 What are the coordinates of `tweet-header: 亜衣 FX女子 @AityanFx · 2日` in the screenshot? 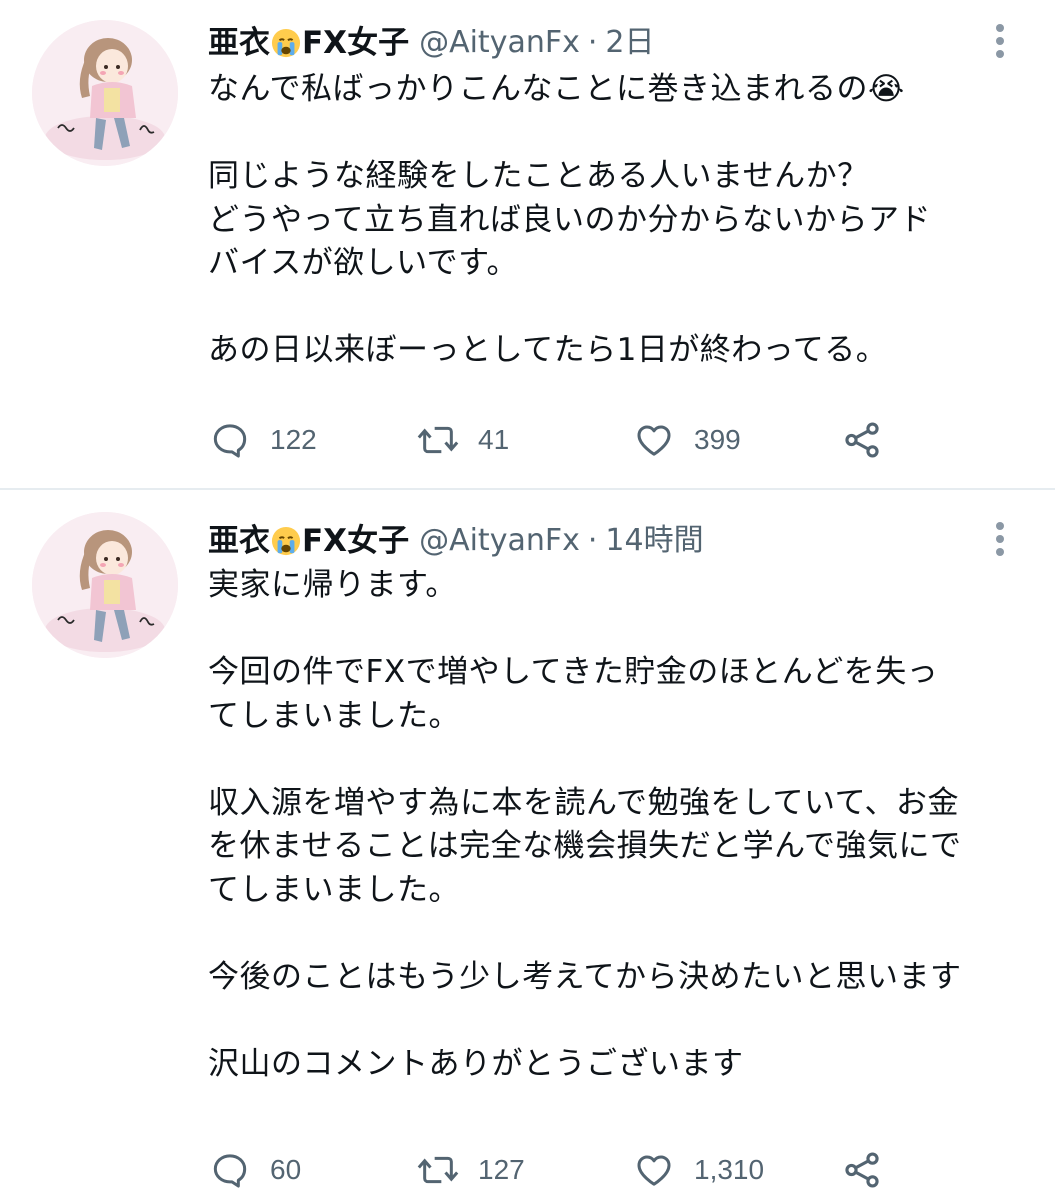 It's located at (431, 43).